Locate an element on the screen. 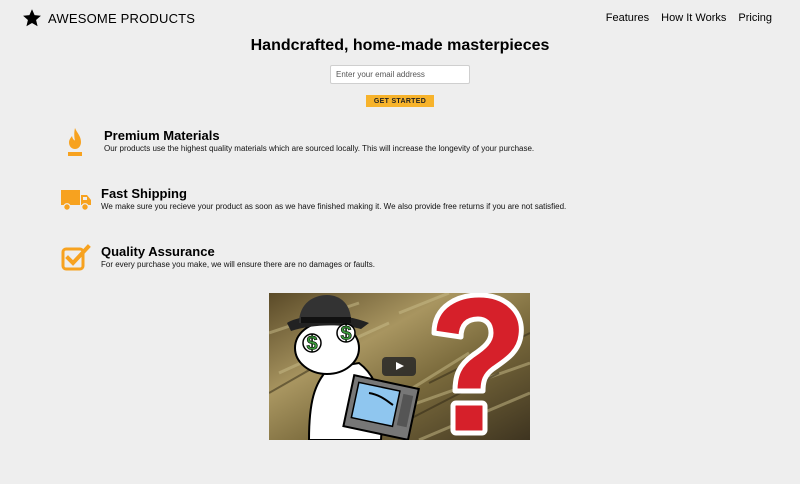  checkbox-icon is located at coordinates (76, 257).